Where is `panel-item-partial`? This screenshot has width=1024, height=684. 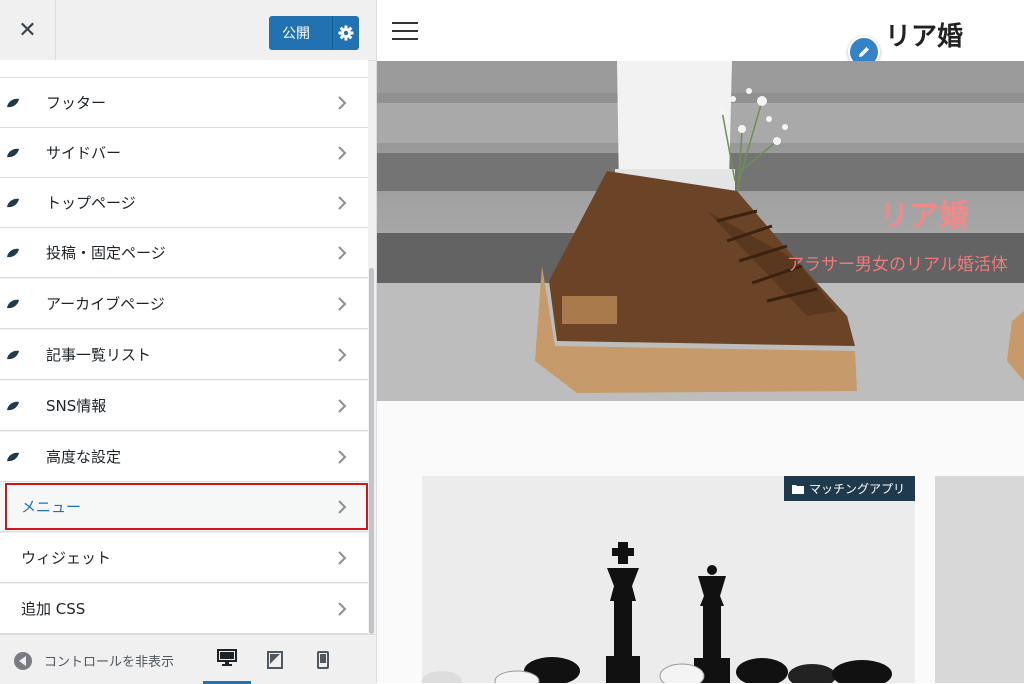
panel-item-partial is located at coordinates (184, 69).